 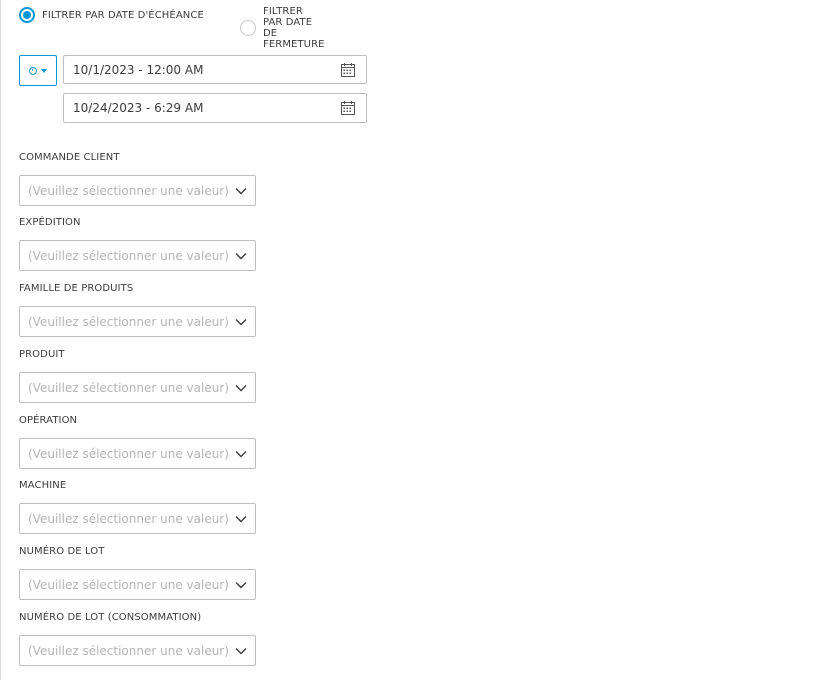 I want to click on filter-label: PRODUIT, so click(x=42, y=354).